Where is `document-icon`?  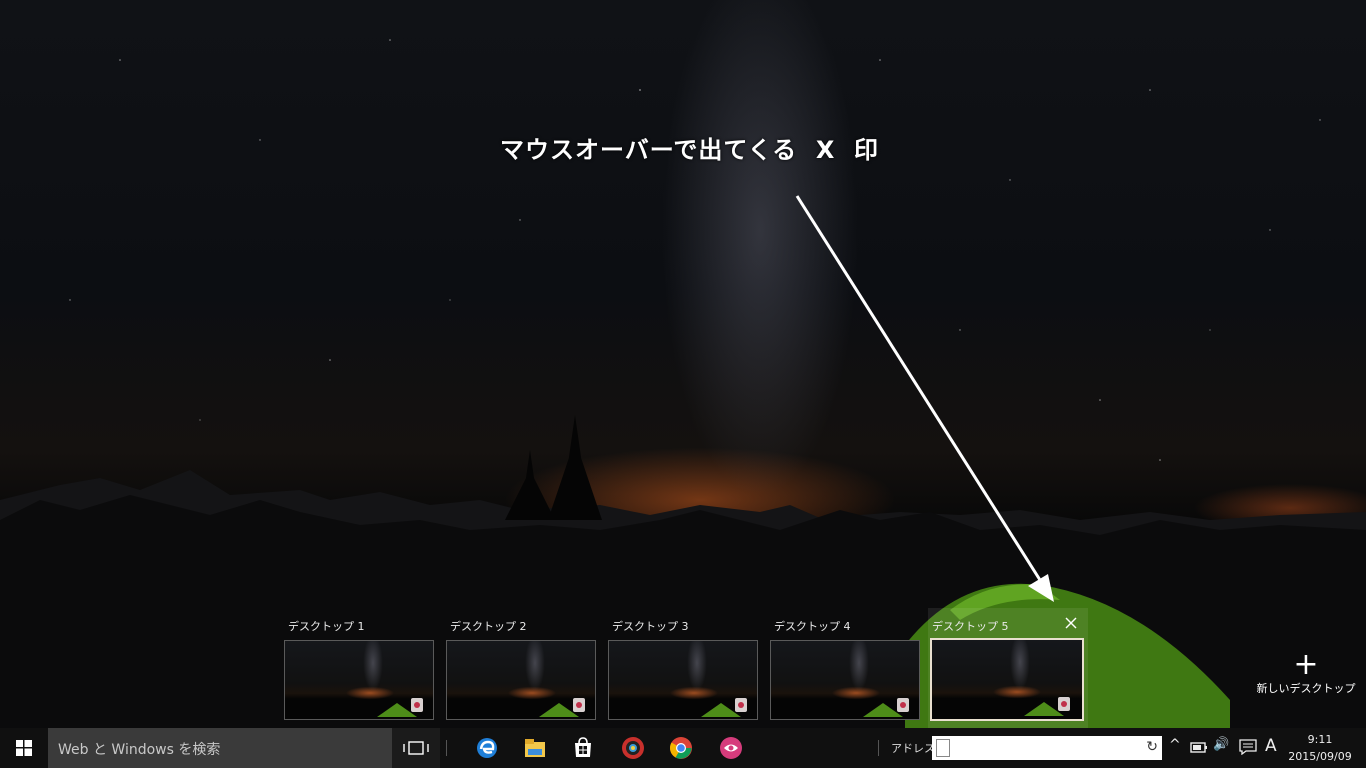
document-icon is located at coordinates (943, 748).